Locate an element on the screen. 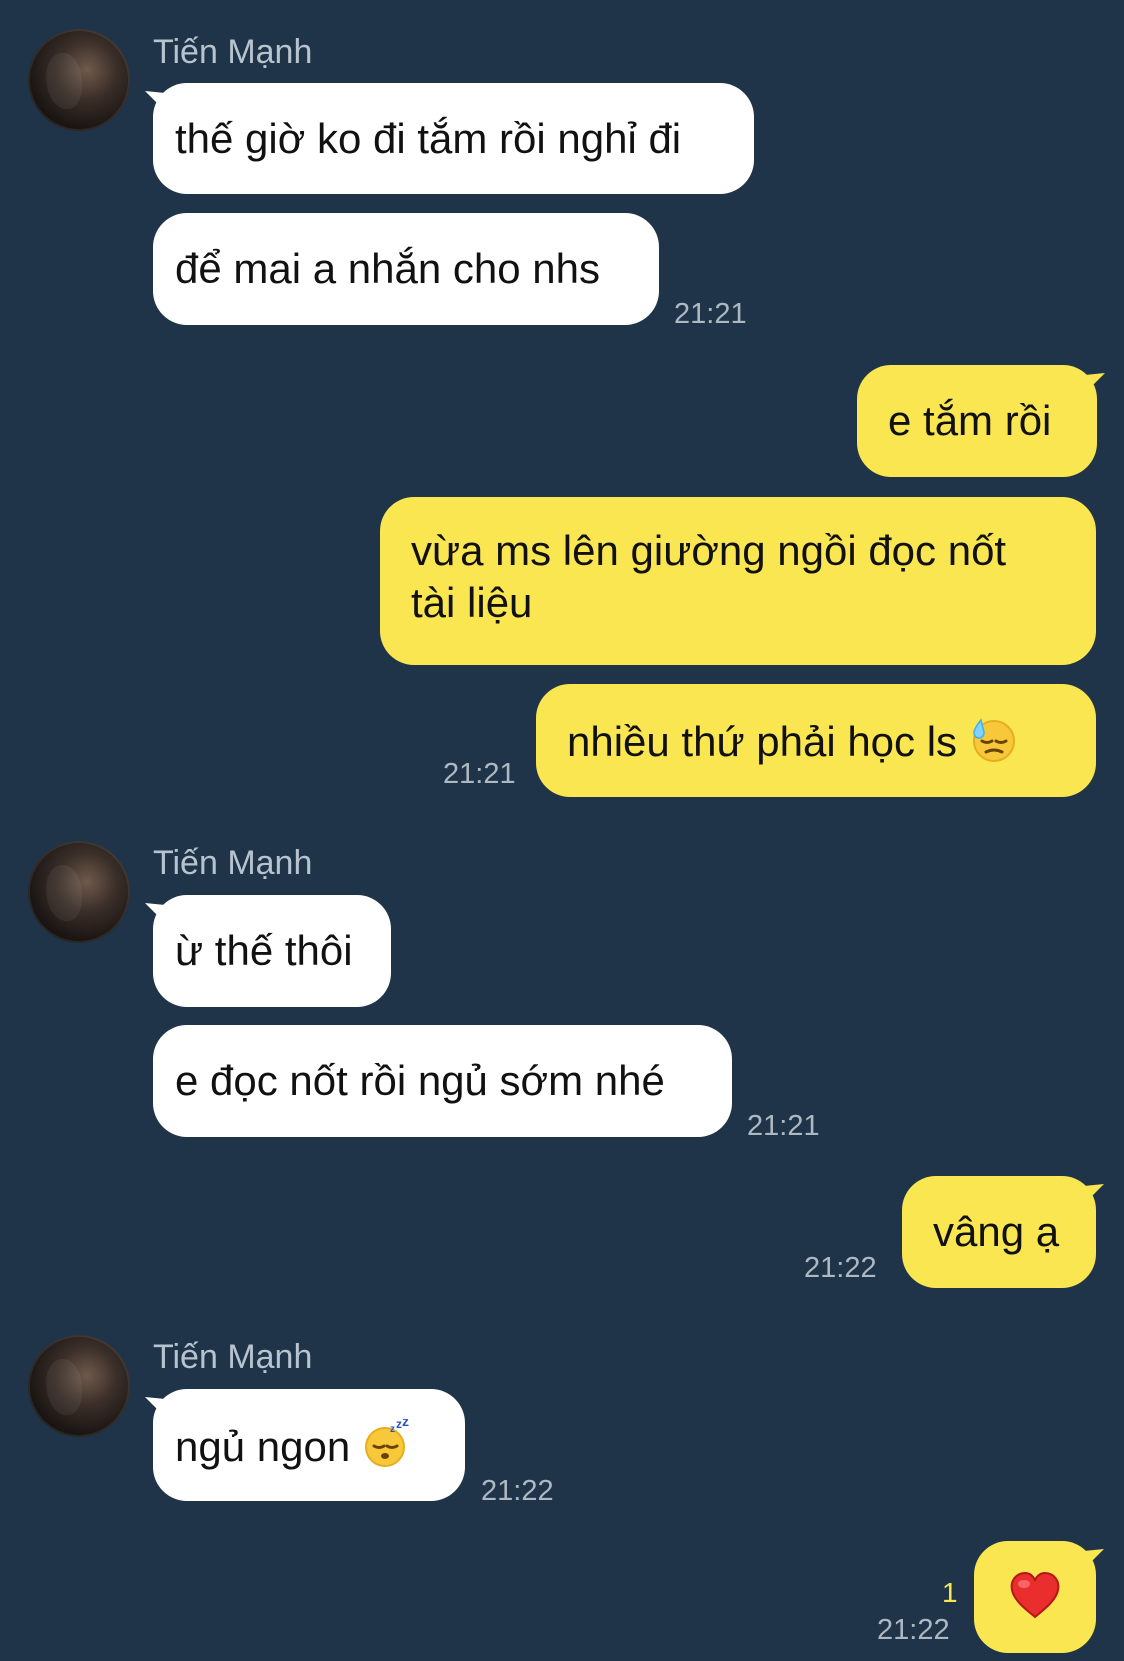 The height and width of the screenshot is (1661, 1124). incoming-message: ừ thế thôi is located at coordinates (272, 951).